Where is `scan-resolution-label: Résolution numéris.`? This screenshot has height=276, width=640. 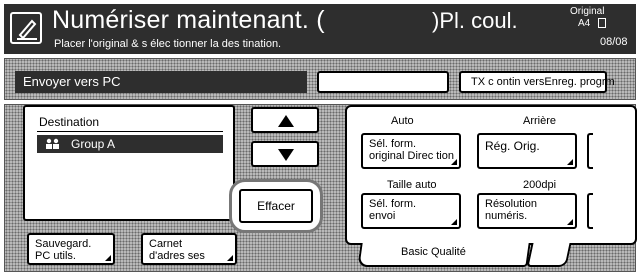
scan-resolution-label: Résolution numéris. is located at coordinates (511, 210).